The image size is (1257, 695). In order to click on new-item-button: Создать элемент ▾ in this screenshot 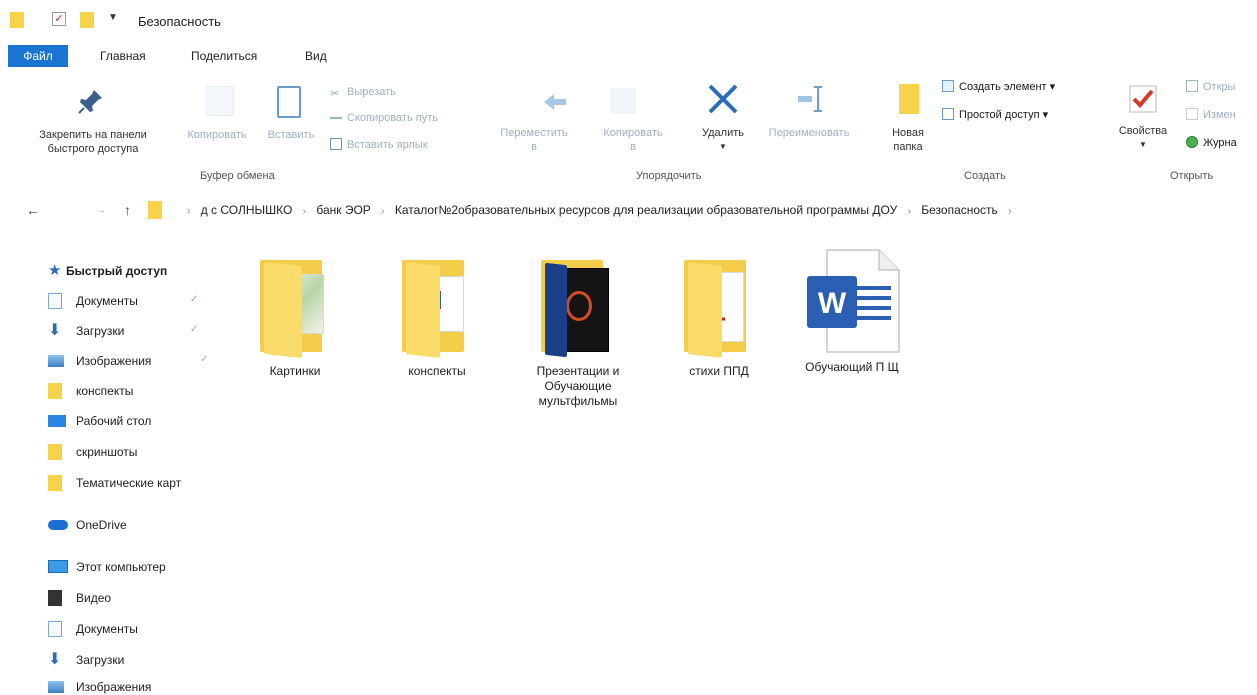, I will do `click(998, 86)`.